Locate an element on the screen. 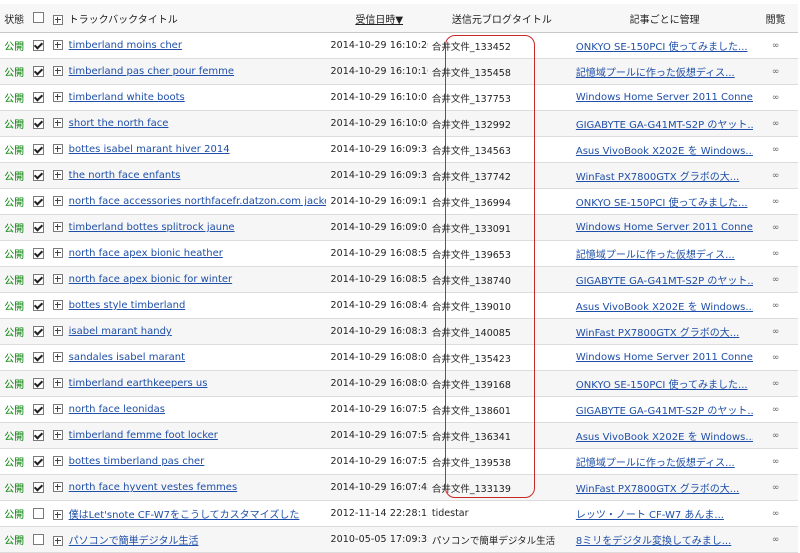 The image size is (800, 553). trackback-title-link: timberland earthkeepers us is located at coordinates (138, 383).